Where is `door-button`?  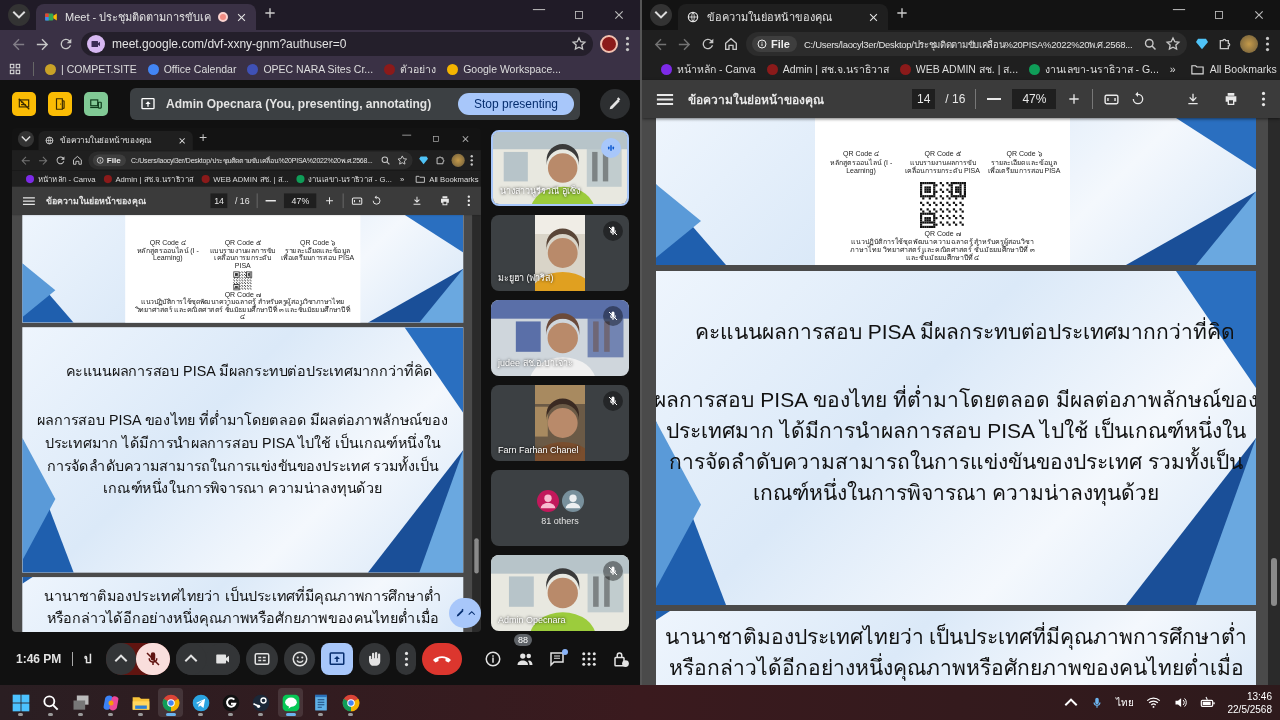
door-button is located at coordinates (60, 104).